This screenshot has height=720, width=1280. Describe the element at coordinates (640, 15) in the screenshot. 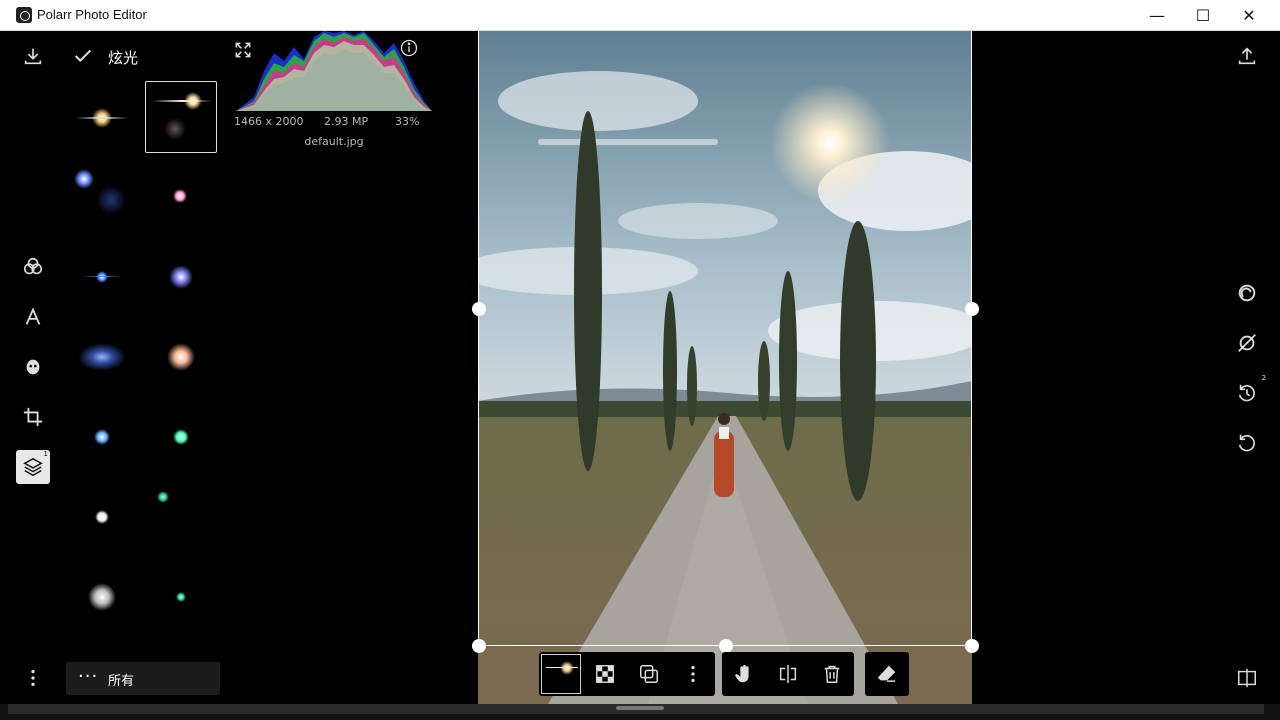

I see `title-bar: Polarr Photo Editor — ☐ ✕` at that location.